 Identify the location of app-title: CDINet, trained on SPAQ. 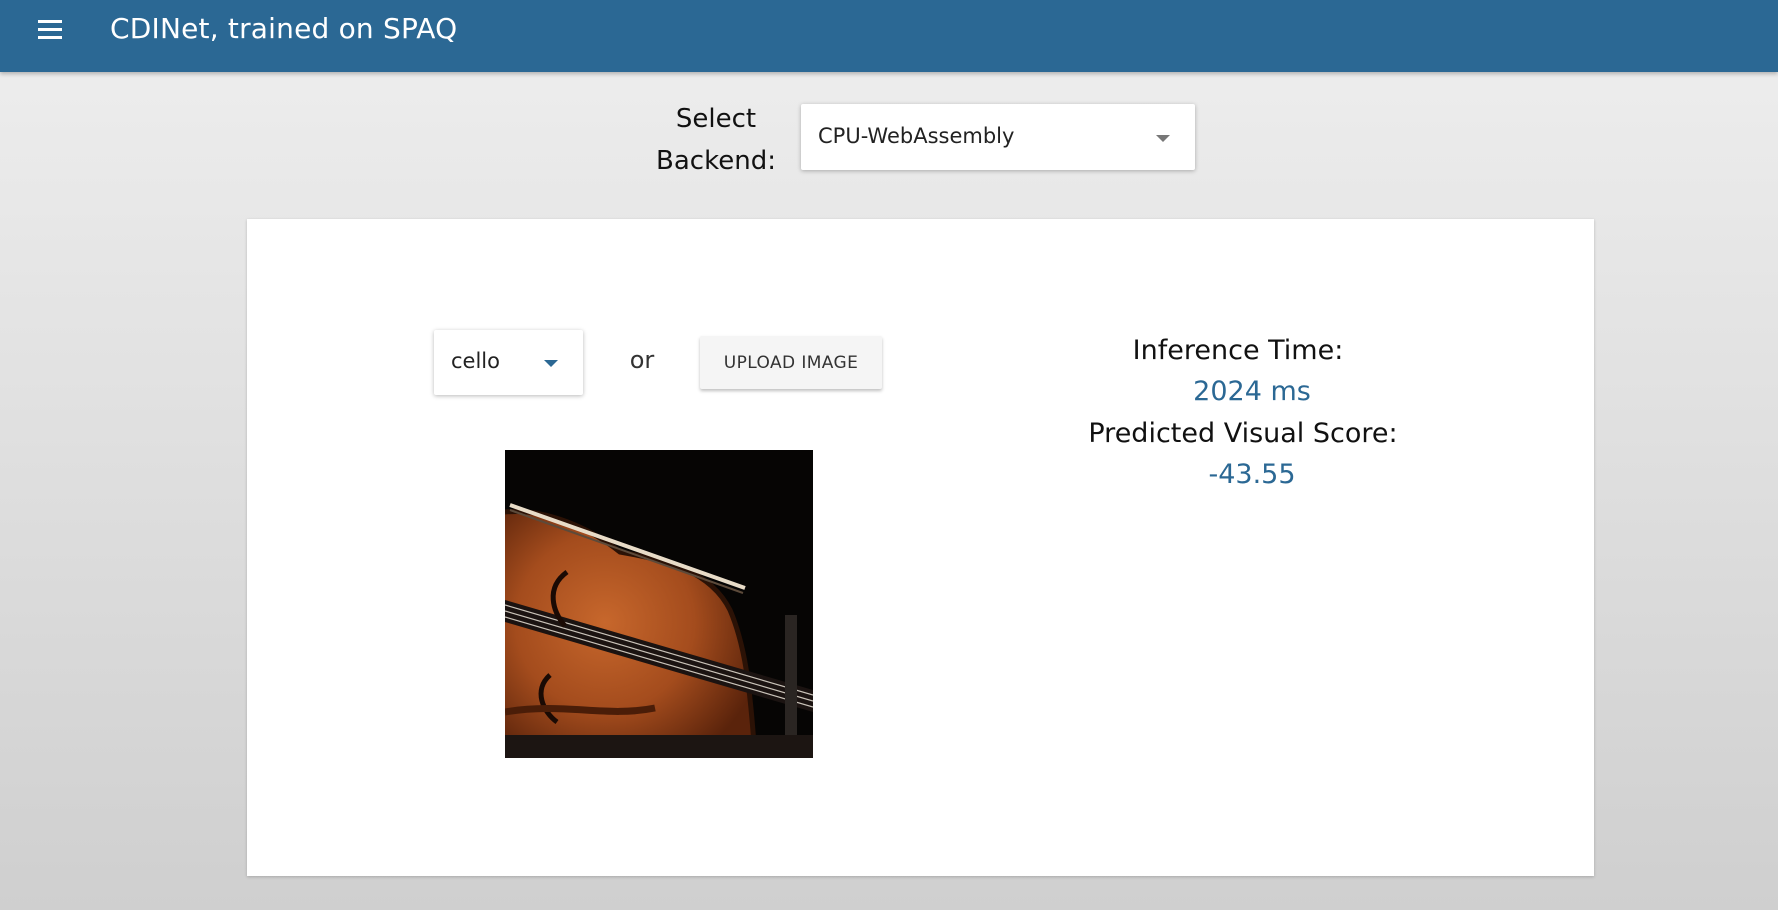
(284, 28).